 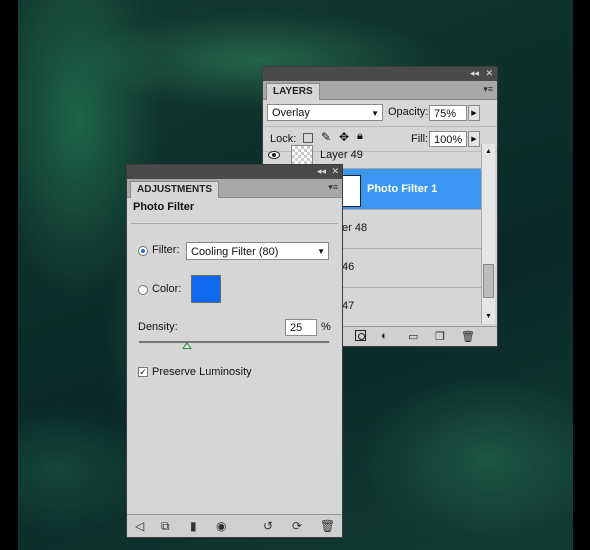 I want to click on density-slider-thumb, so click(x=186, y=345).